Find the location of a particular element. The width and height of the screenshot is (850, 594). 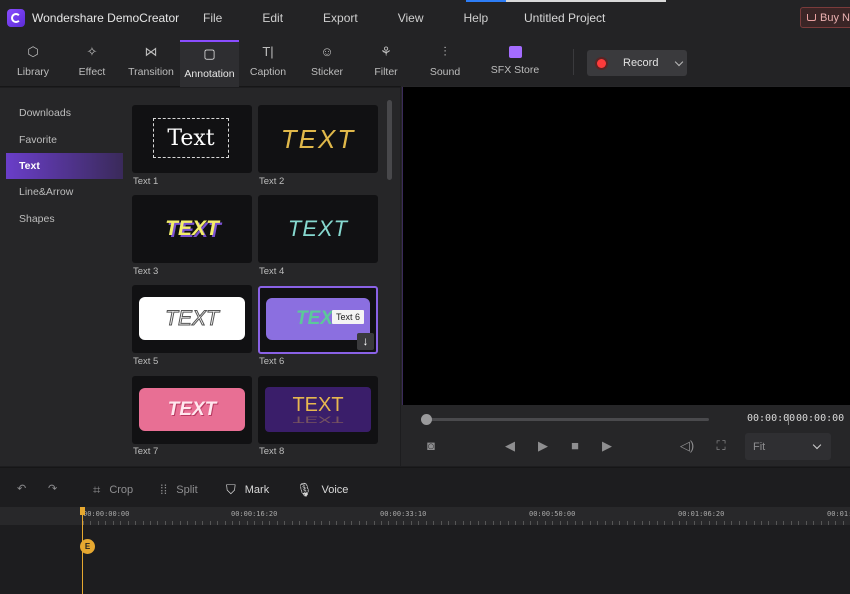

filter-icon: ⚘ is located at coordinates (386, 51).